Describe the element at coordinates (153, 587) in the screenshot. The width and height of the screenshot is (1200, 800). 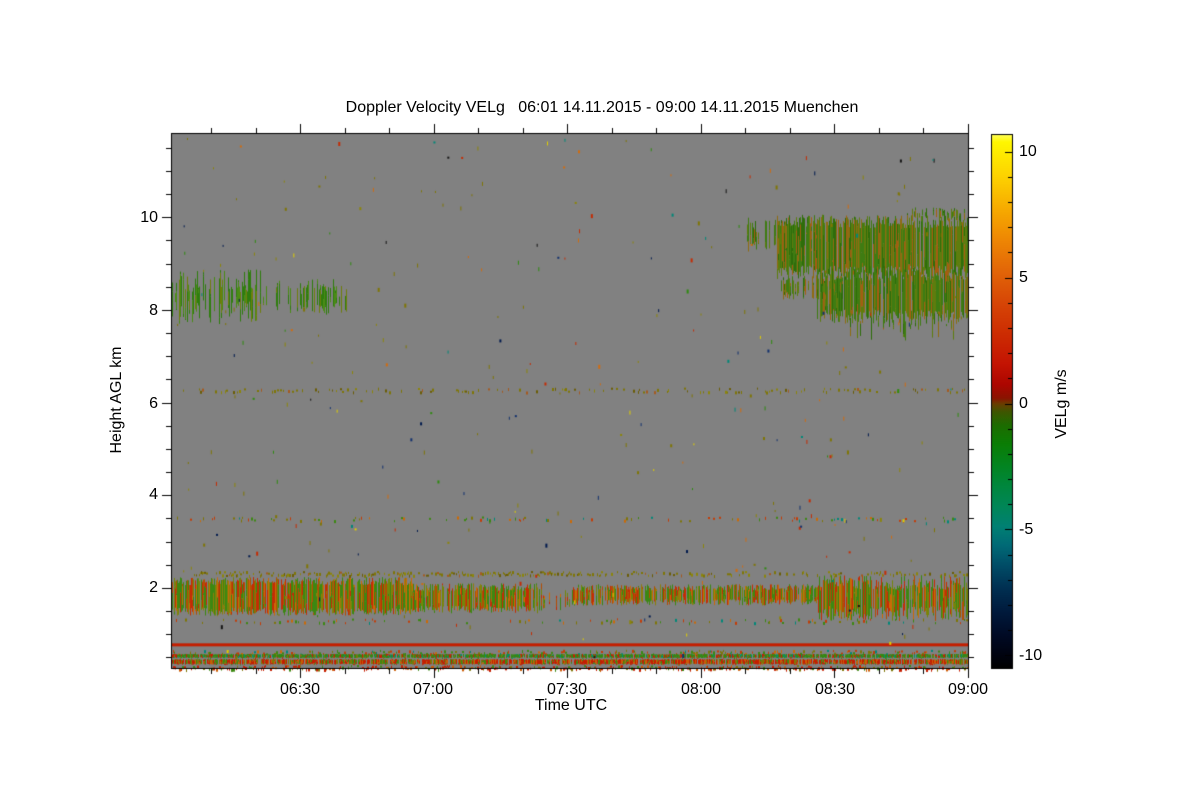
I see `y-tick-label-2: 2` at that location.